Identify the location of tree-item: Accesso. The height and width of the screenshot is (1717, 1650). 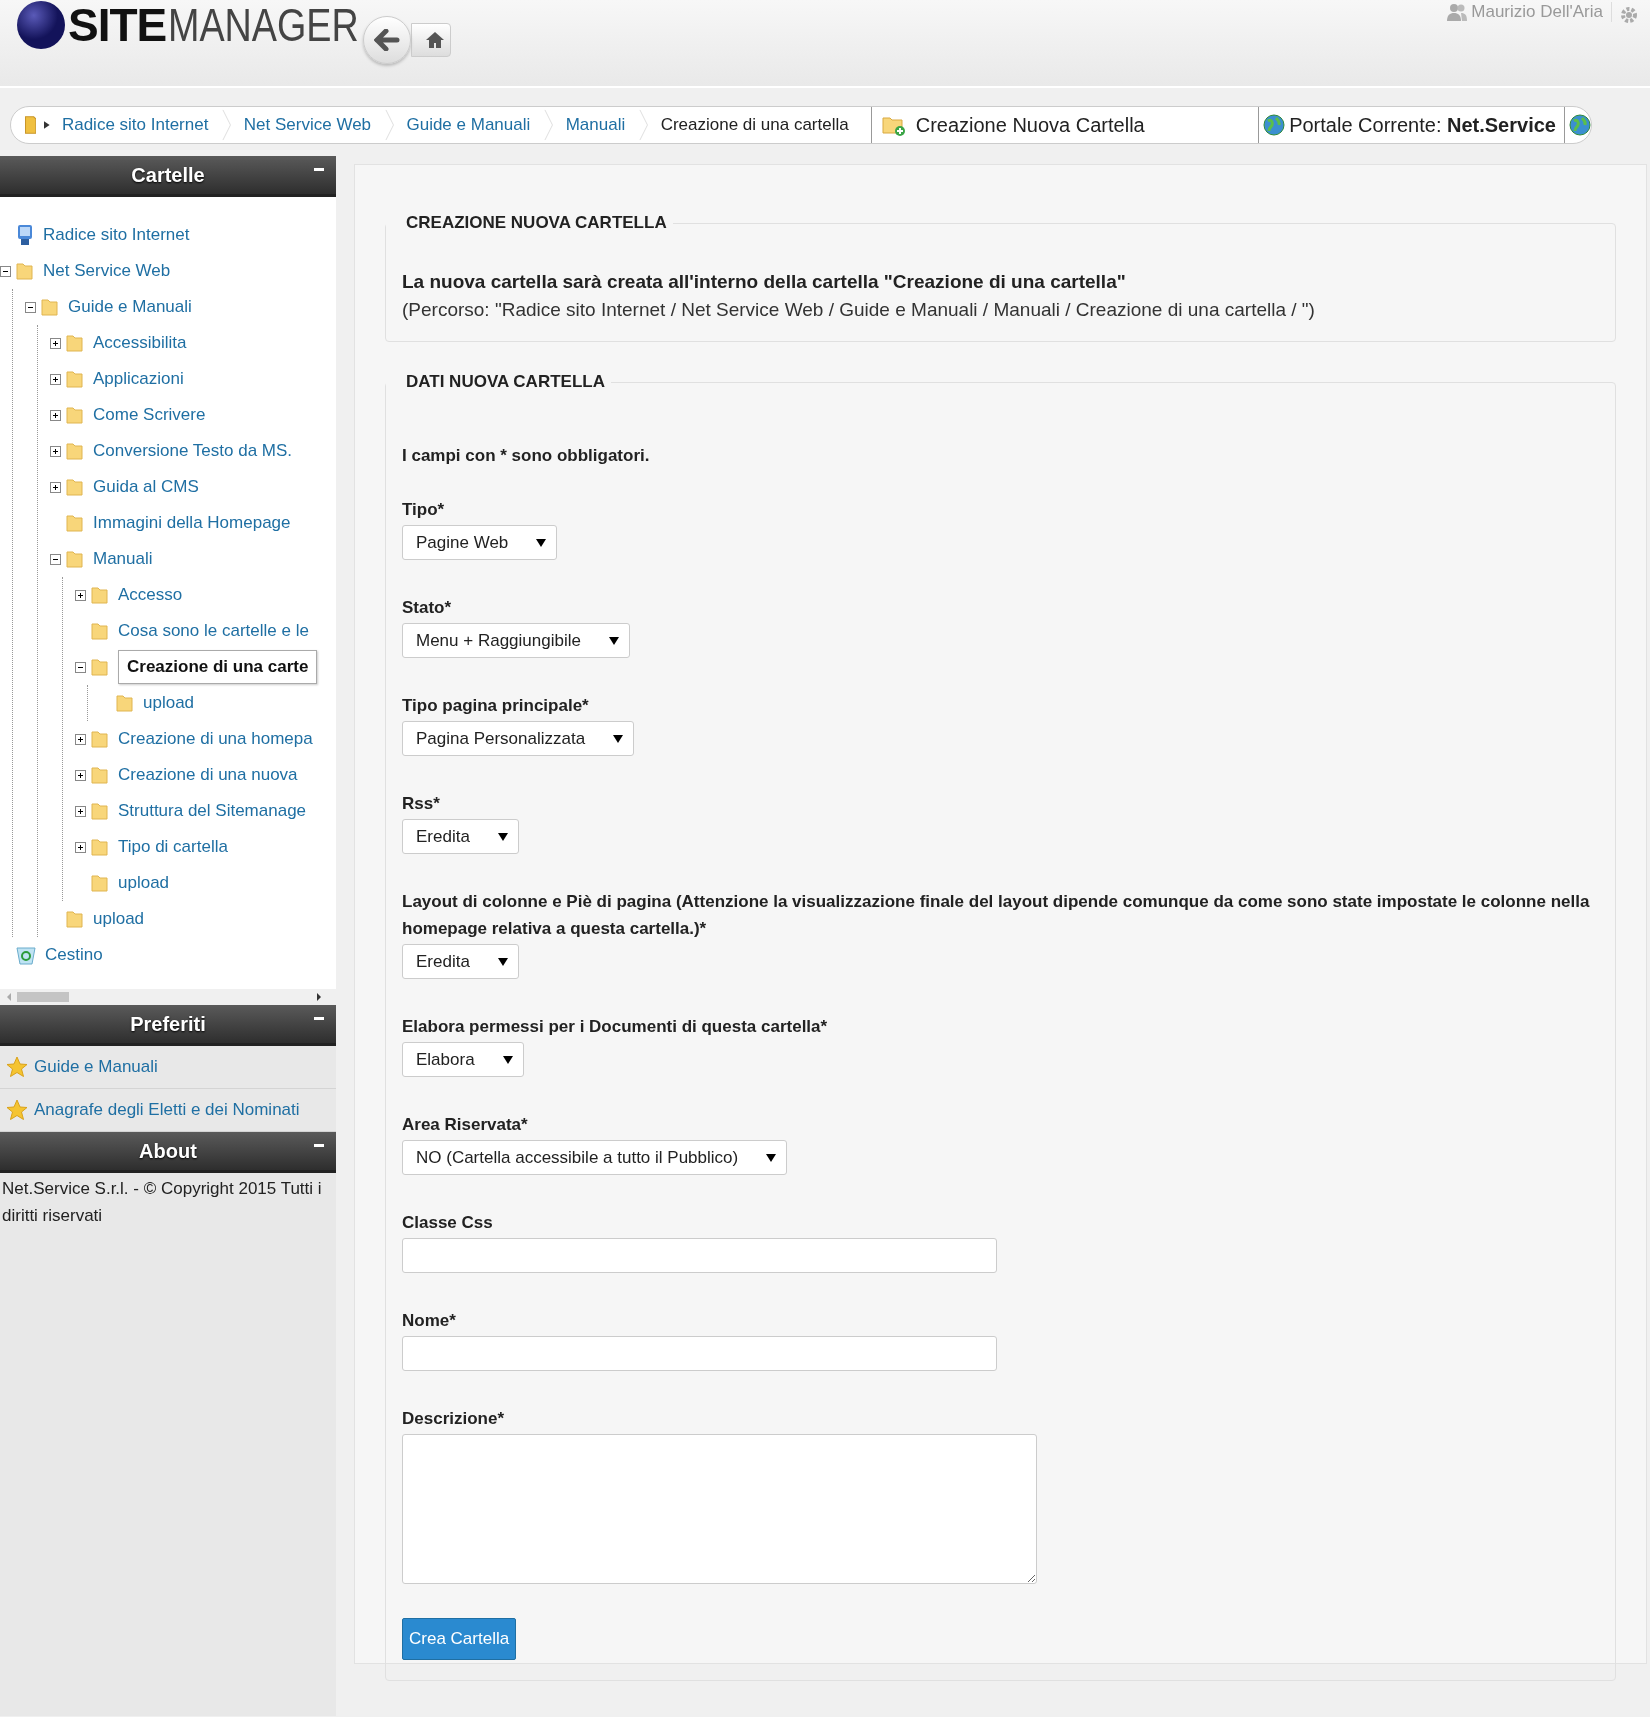
(150, 595).